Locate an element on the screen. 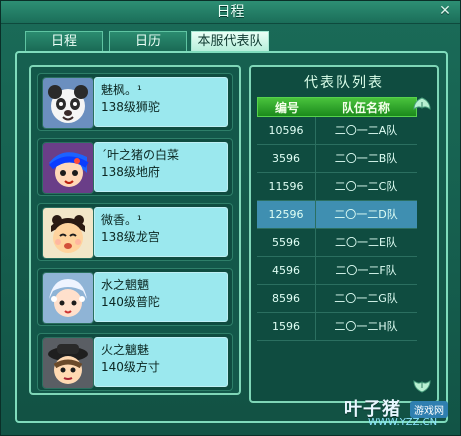 This screenshot has height=436, width=461. header-id: 编号 is located at coordinates (286, 108).